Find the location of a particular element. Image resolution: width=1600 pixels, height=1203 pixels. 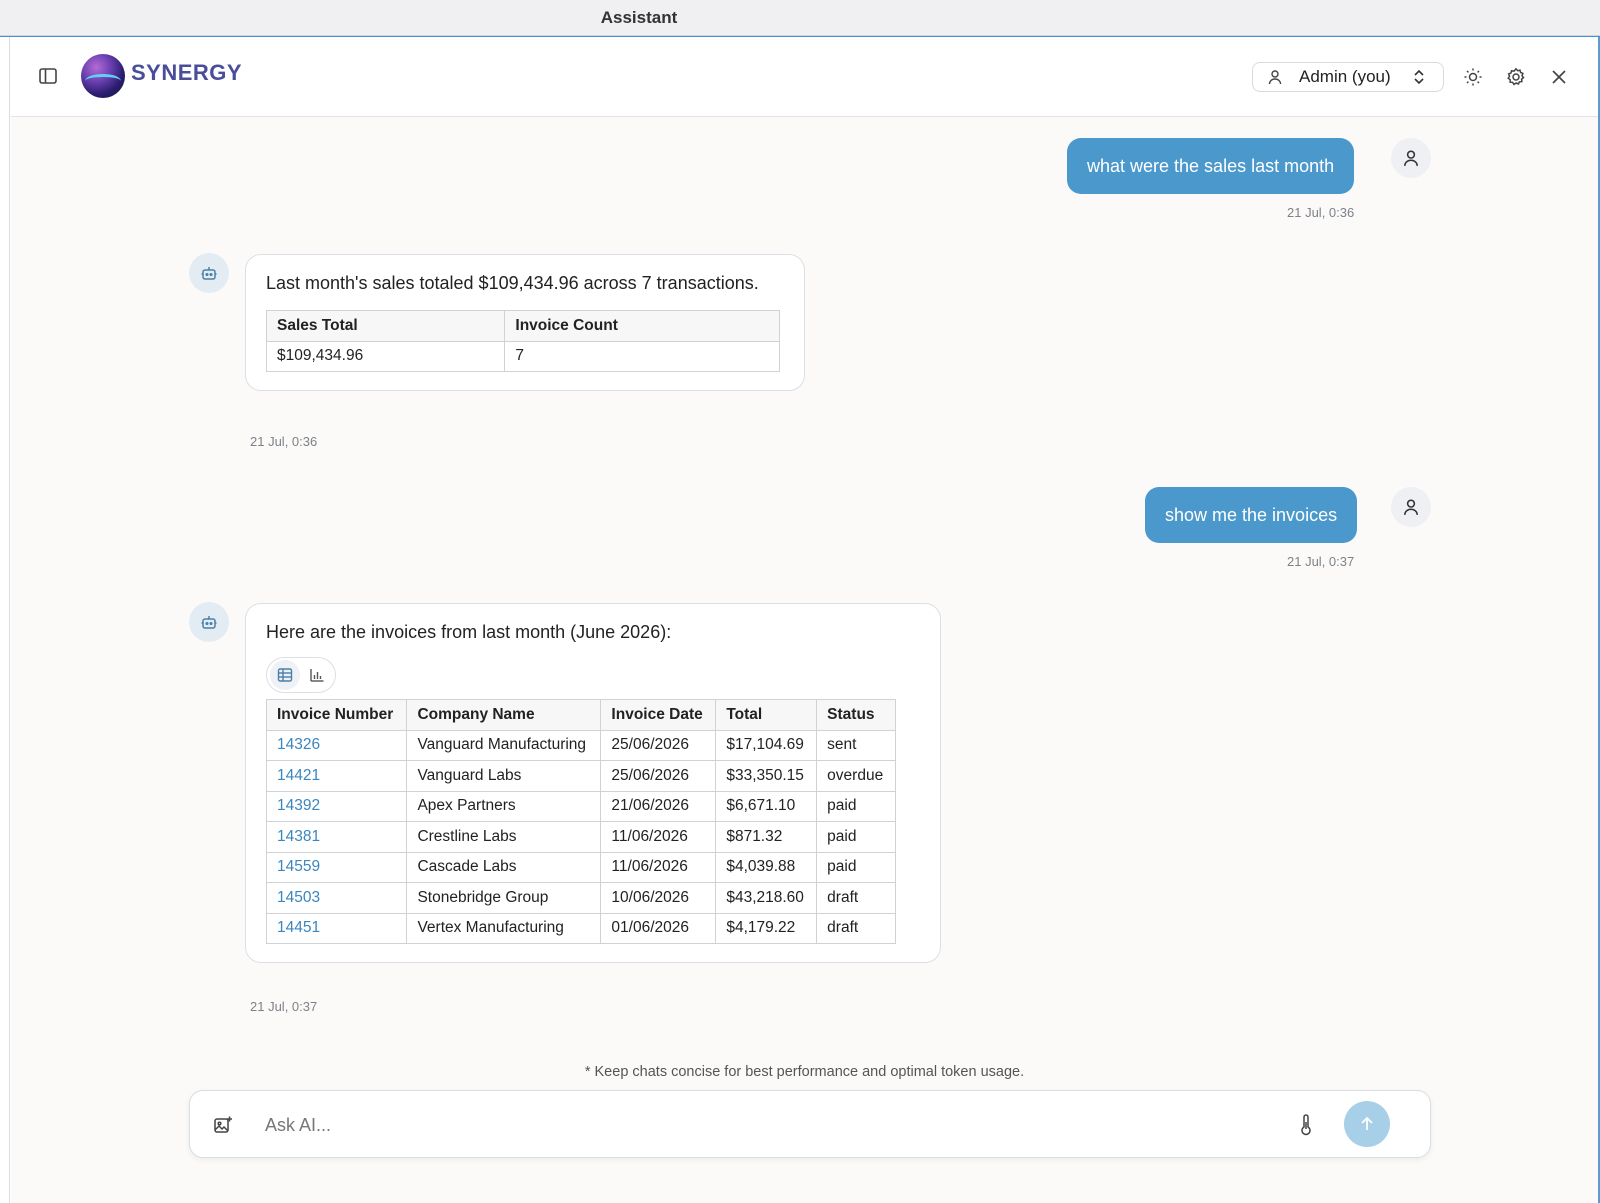

column-header: Invoice Number is located at coordinates (336, 715).